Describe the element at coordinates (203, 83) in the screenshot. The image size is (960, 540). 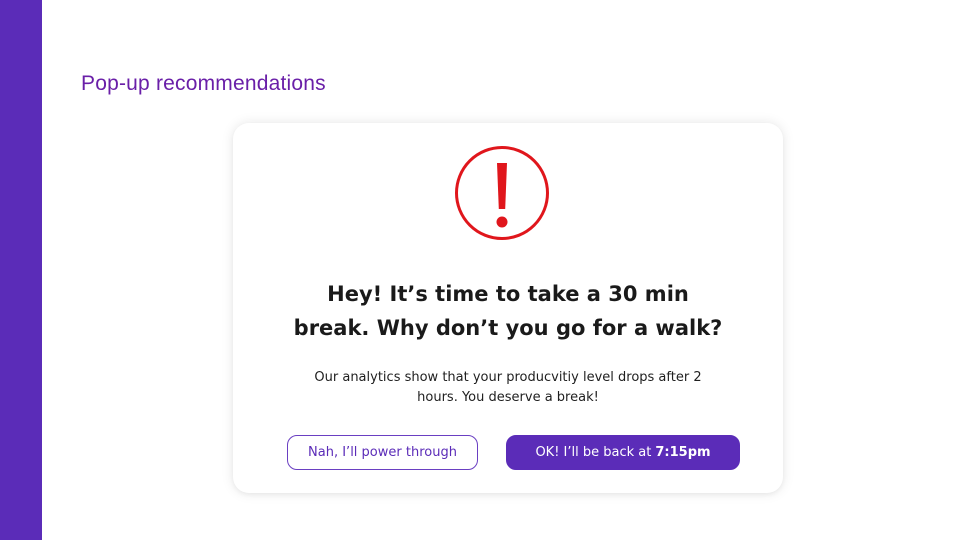
I see `slide-title: Pop-up recommendations` at that location.